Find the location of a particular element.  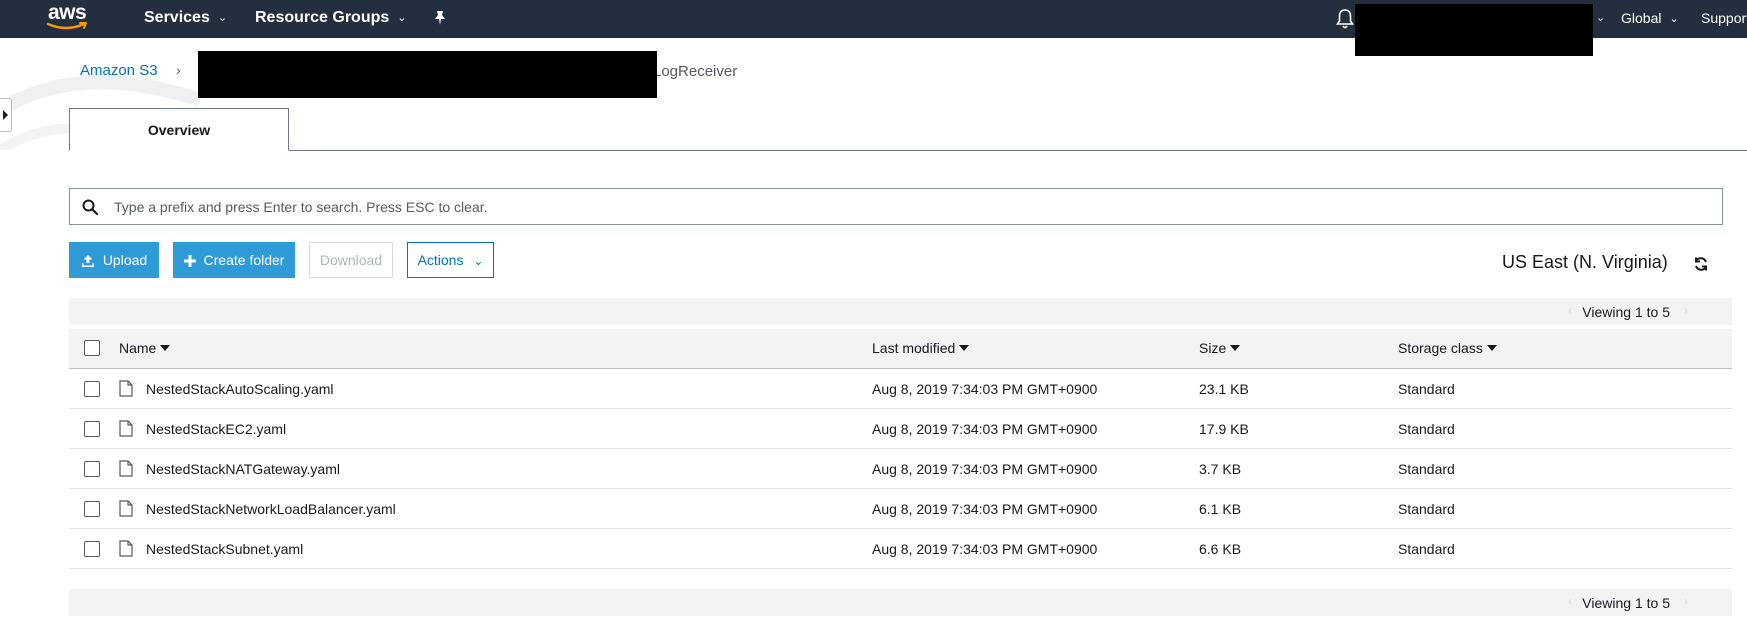

breadcrumb: Amazon S3 › LogReceiver is located at coordinates (408, 72).